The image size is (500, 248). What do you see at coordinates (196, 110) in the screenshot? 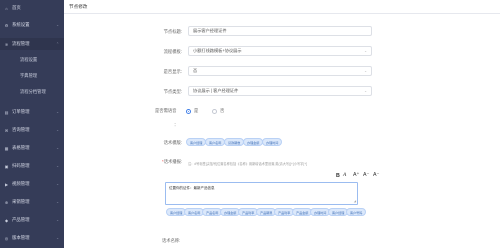
I see `radio-yes-label: 是` at bounding box center [196, 110].